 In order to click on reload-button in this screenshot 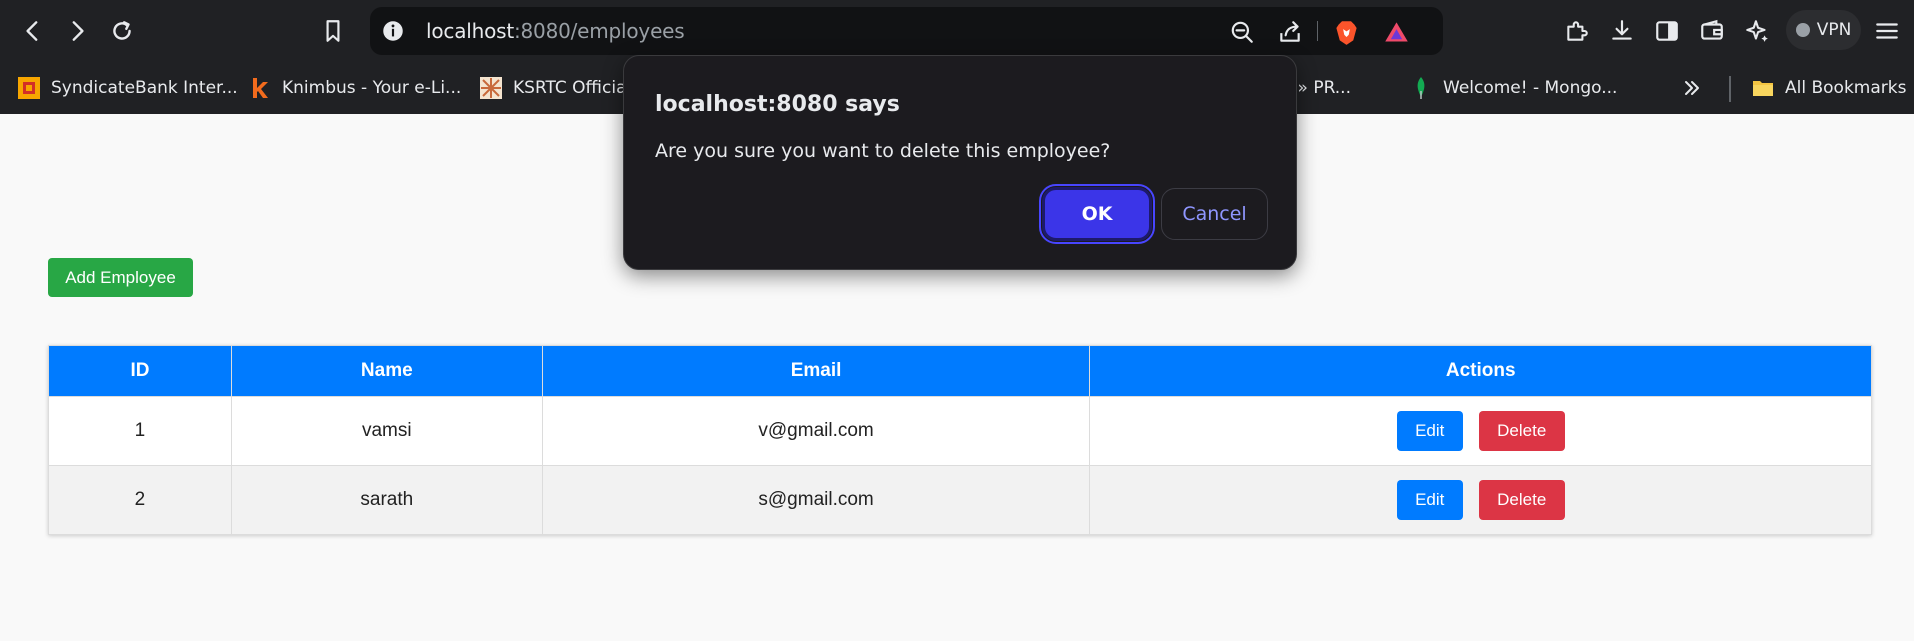, I will do `click(122, 31)`.